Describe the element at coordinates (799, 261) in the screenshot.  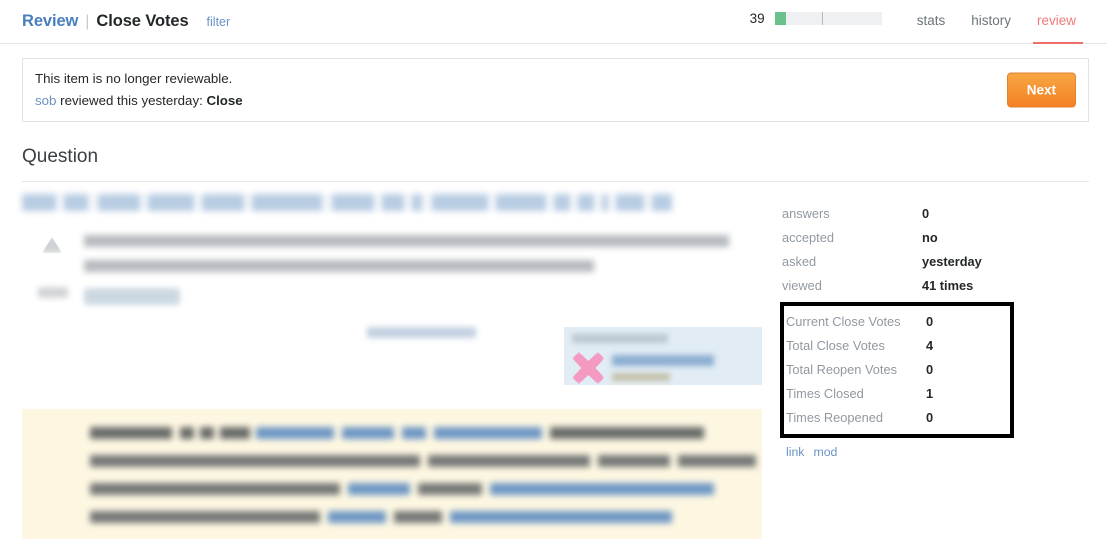
I see `stat-label-asked: asked` at that location.